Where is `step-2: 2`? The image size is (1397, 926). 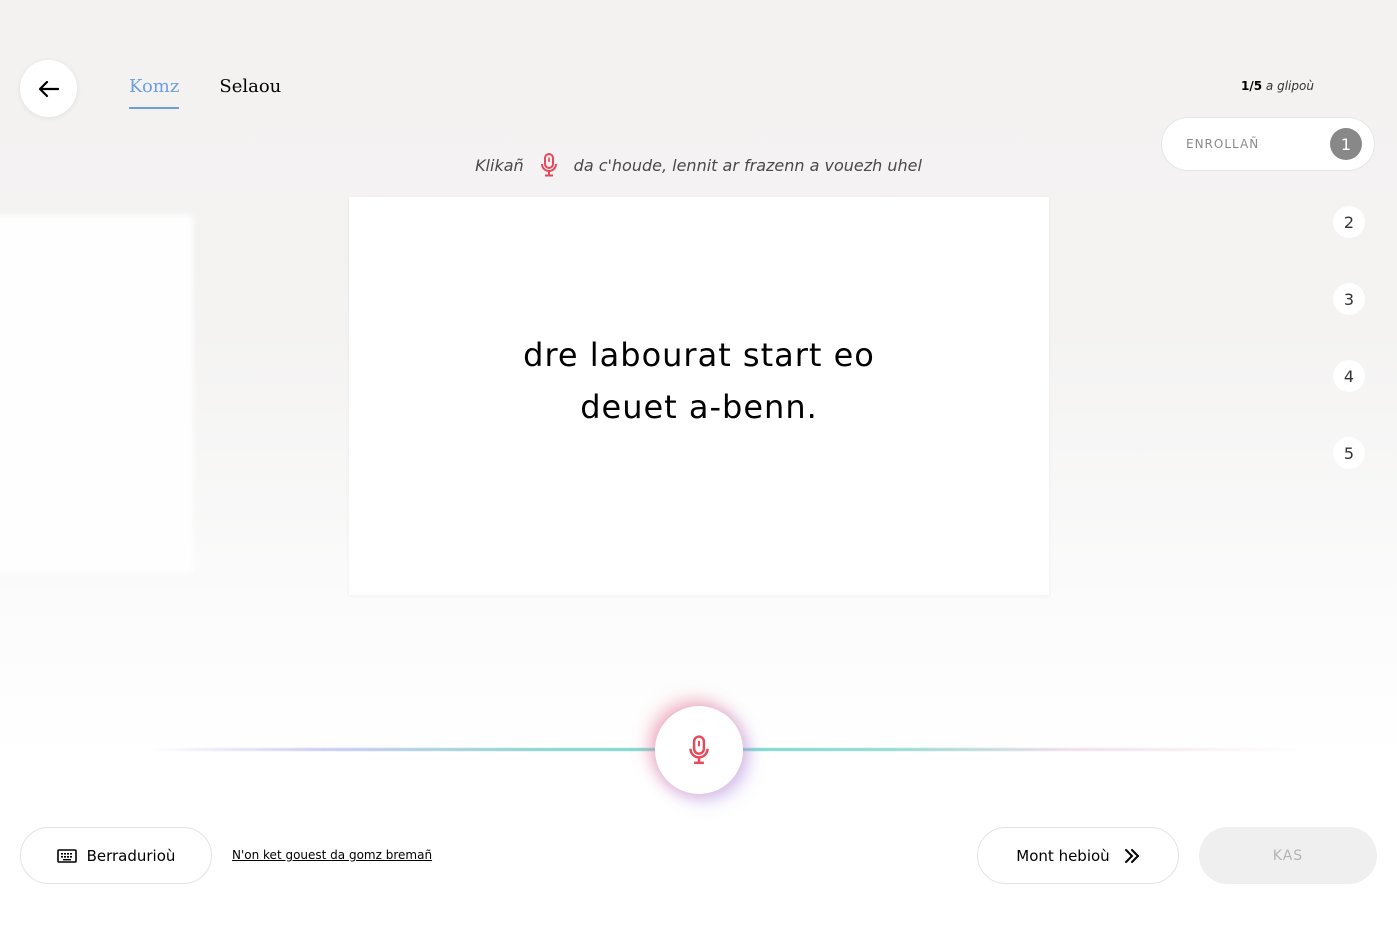 step-2: 2 is located at coordinates (1349, 222).